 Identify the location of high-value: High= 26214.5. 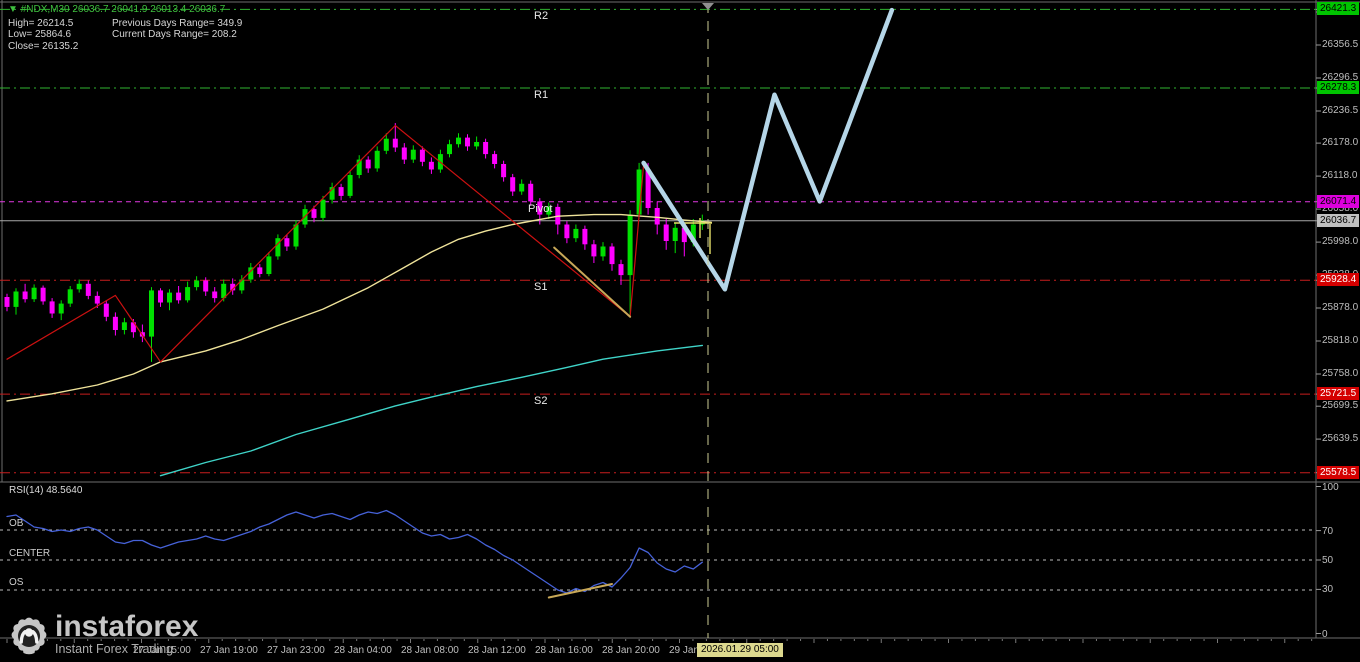
(41, 23).